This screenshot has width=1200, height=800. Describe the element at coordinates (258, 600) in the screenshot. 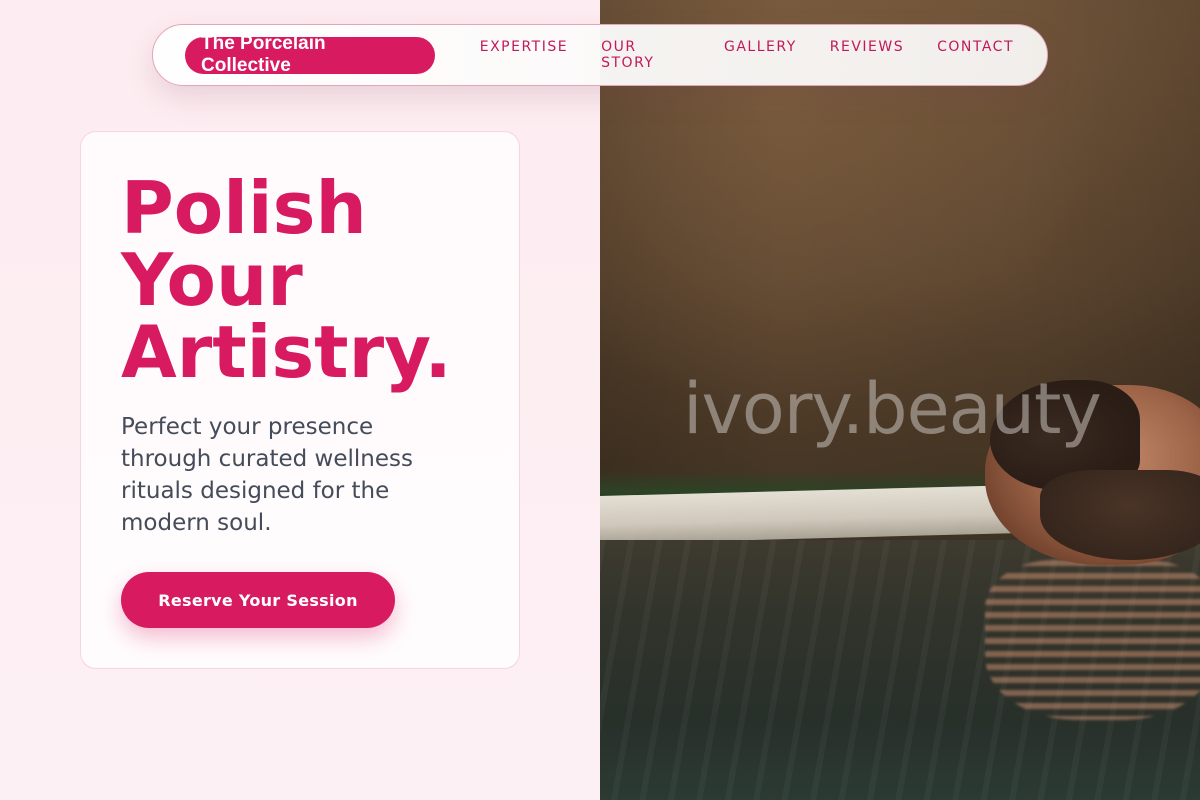

I see `reserve-session-button: Reserve Your Session` at that location.